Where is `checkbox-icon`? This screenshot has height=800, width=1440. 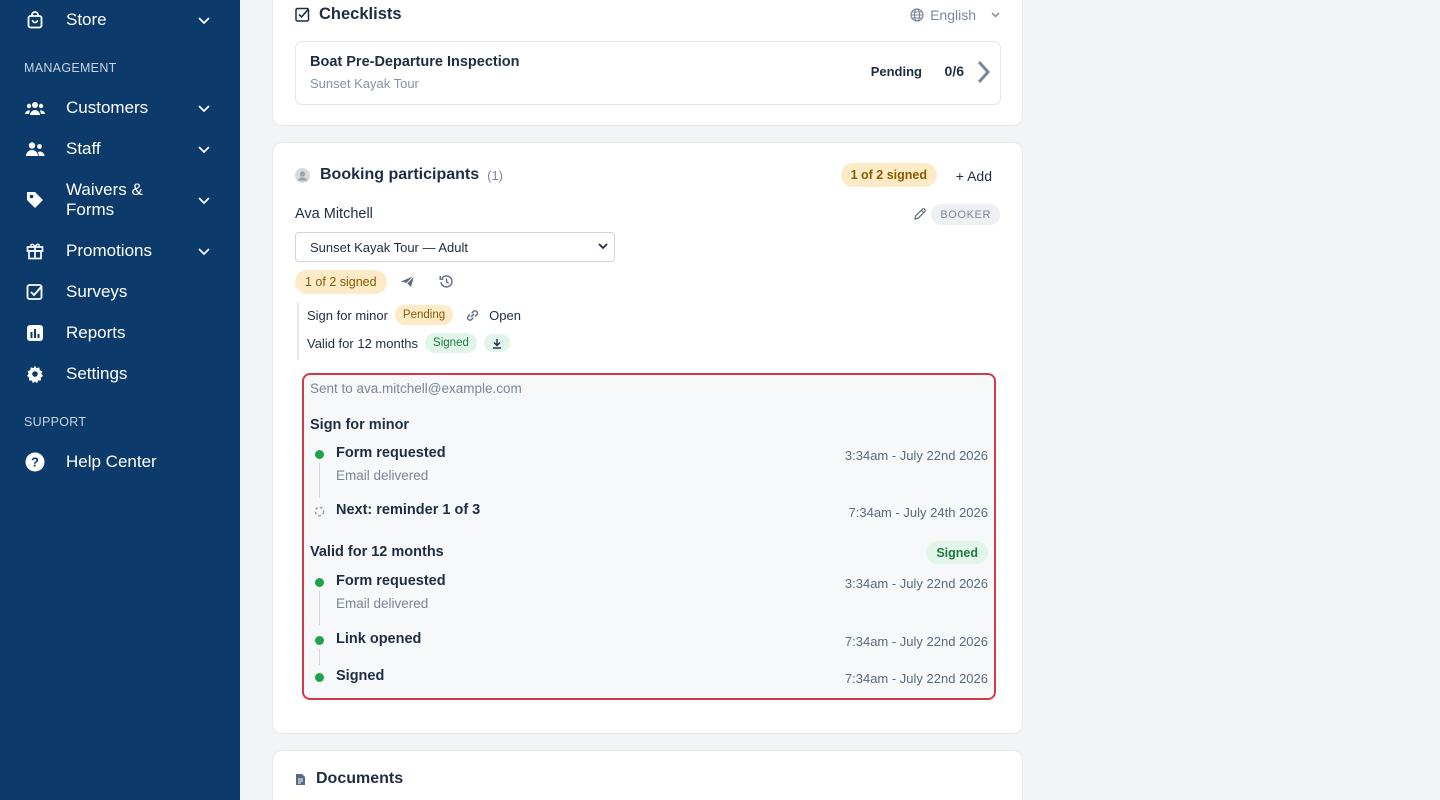
checkbox-icon is located at coordinates (35, 292).